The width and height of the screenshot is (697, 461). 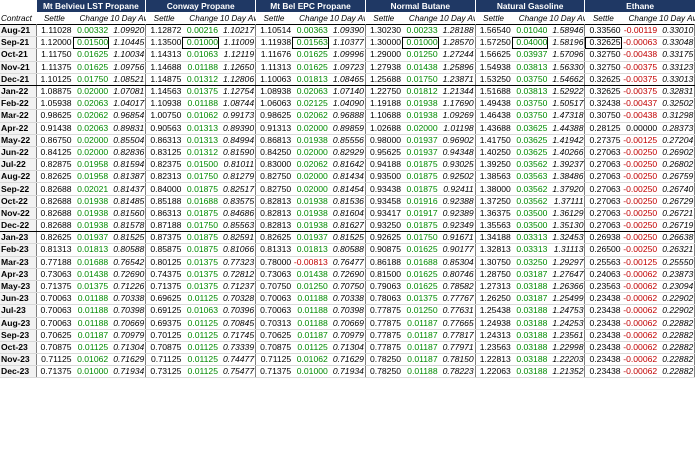 What do you see at coordinates (457, 274) in the screenshot?
I see `ten-day-avg-cell: 0.80746` at bounding box center [457, 274].